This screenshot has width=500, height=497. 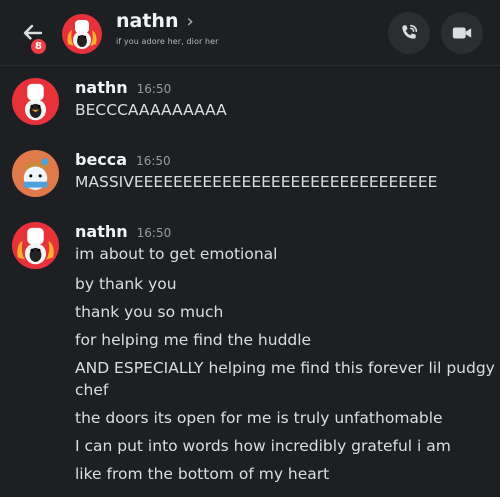 What do you see at coordinates (38, 46) in the screenshot?
I see `unread-badge: 8` at bounding box center [38, 46].